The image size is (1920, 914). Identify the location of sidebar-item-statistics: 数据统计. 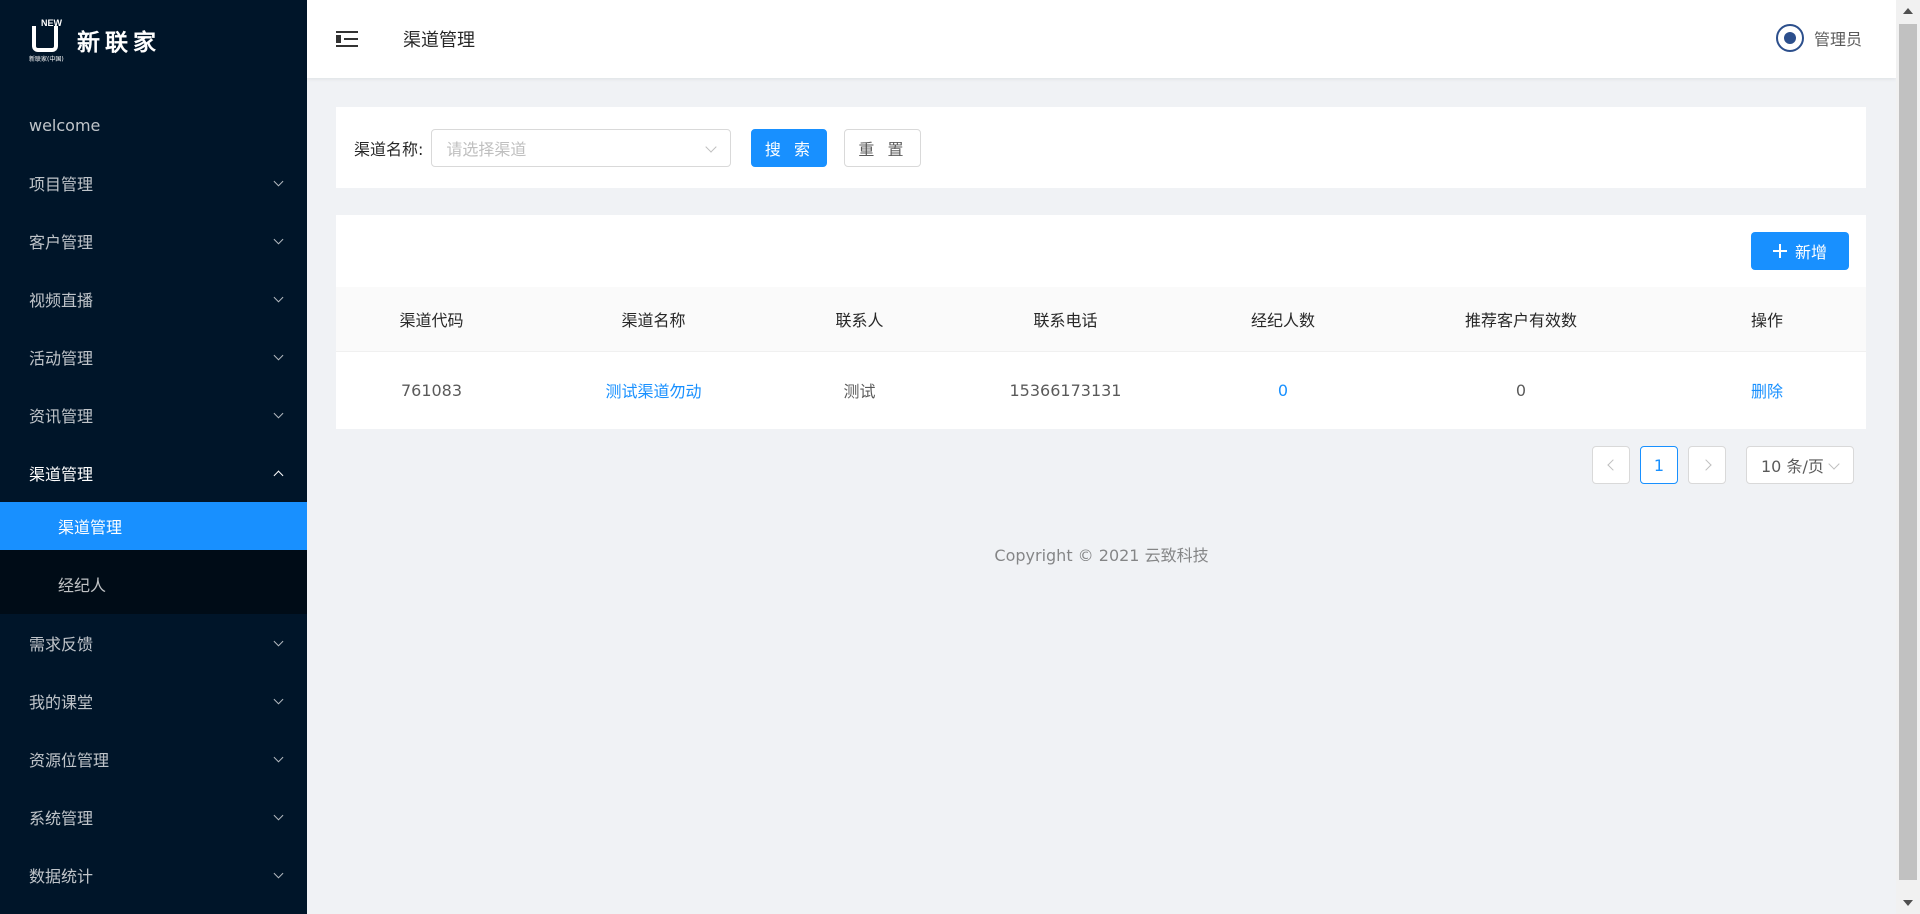
(153, 875).